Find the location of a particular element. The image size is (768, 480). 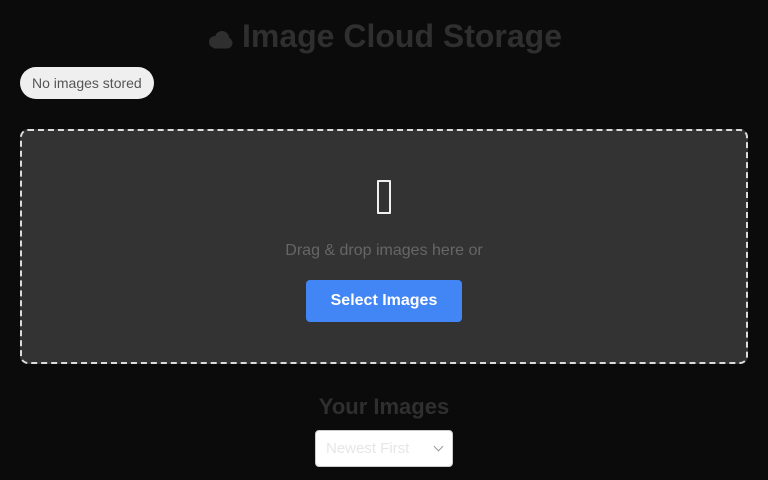

dropzone-prompt: Drag & drop images here or is located at coordinates (384, 250).